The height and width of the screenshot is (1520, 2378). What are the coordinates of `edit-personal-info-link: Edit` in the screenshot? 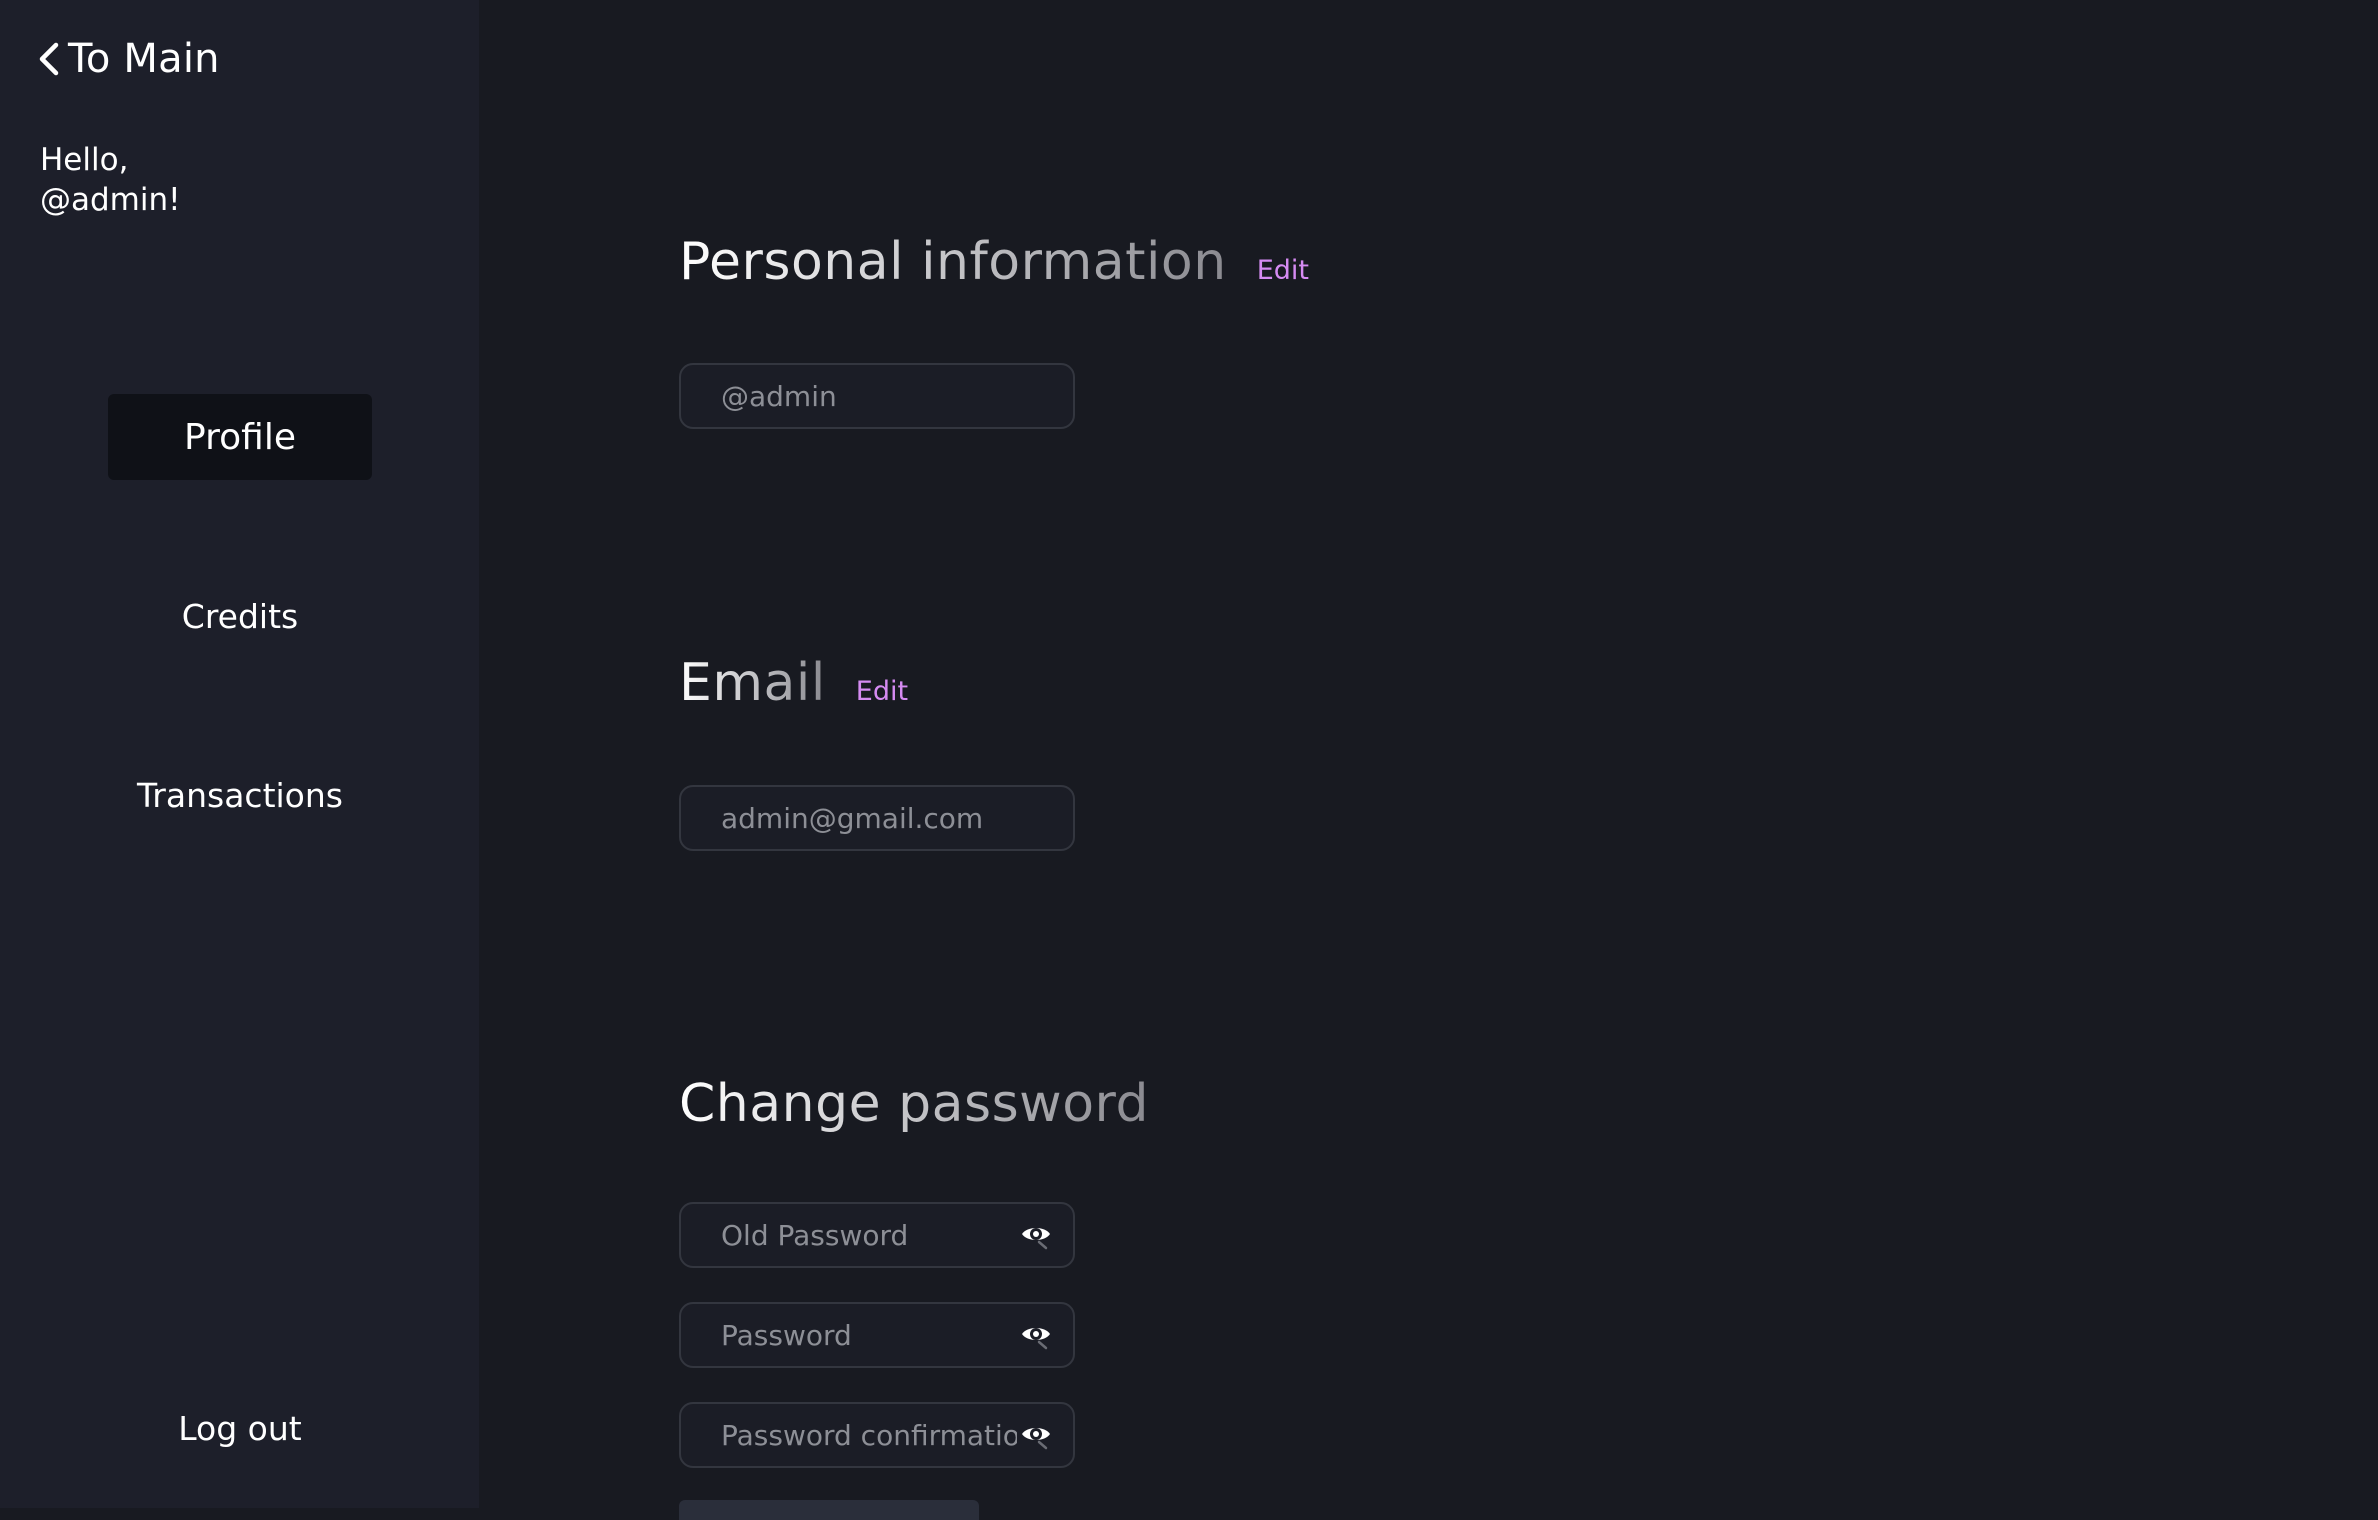 It's located at (1283, 270).